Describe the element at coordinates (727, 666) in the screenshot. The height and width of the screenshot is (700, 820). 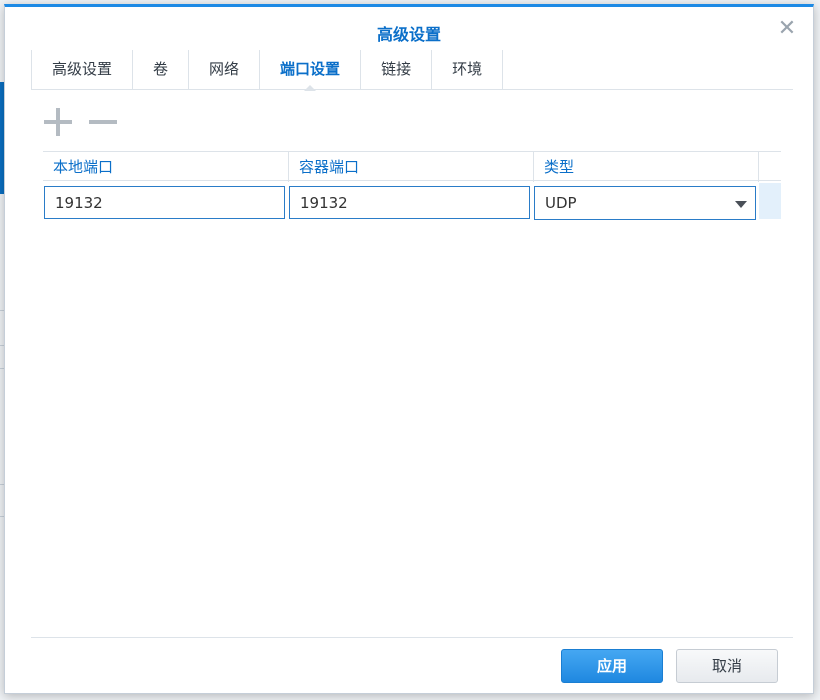
I see `cancel-button: 取消` at that location.